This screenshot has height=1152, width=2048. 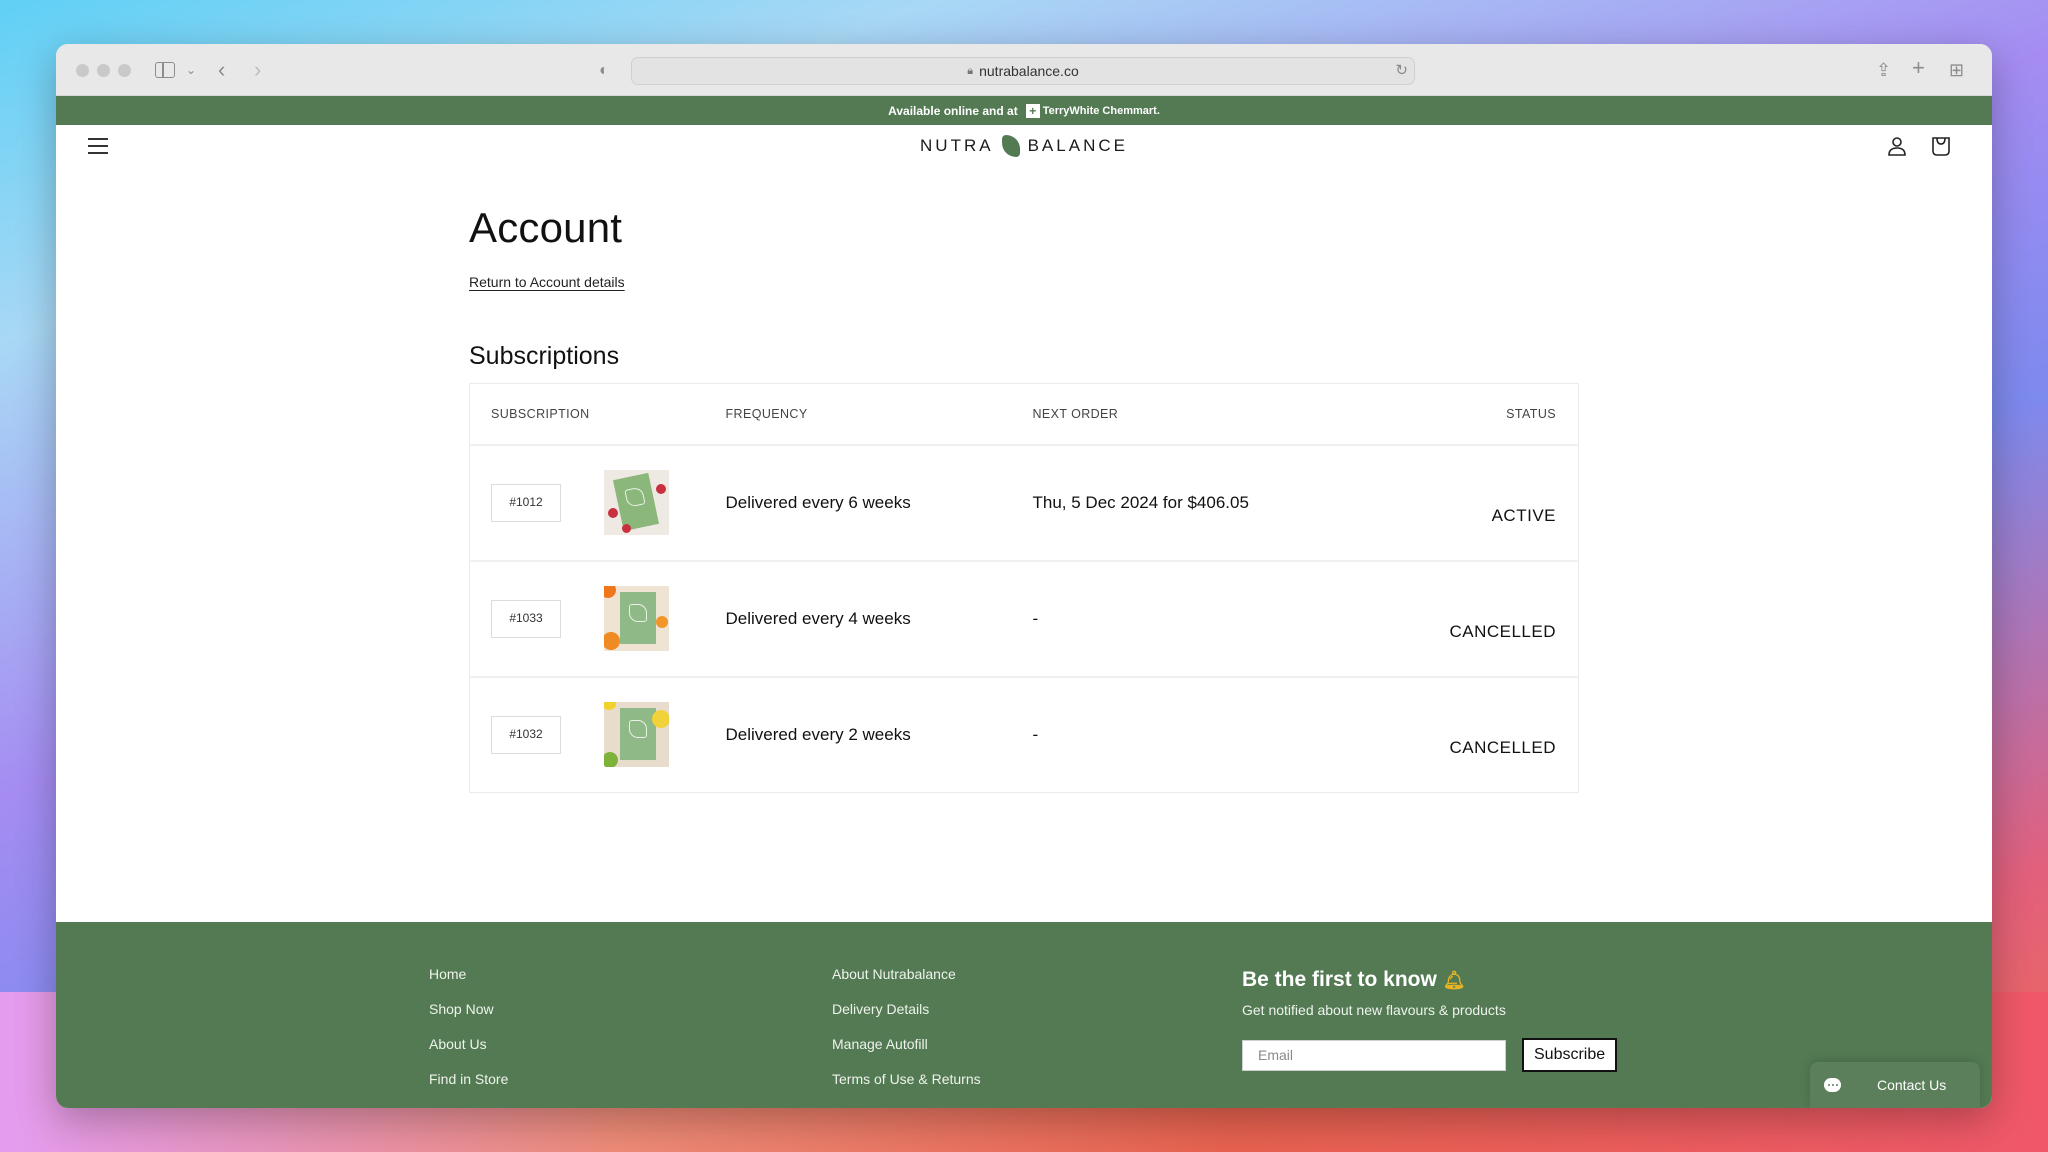 I want to click on contact-us-label: Contact Us, so click(x=1912, y=1085).